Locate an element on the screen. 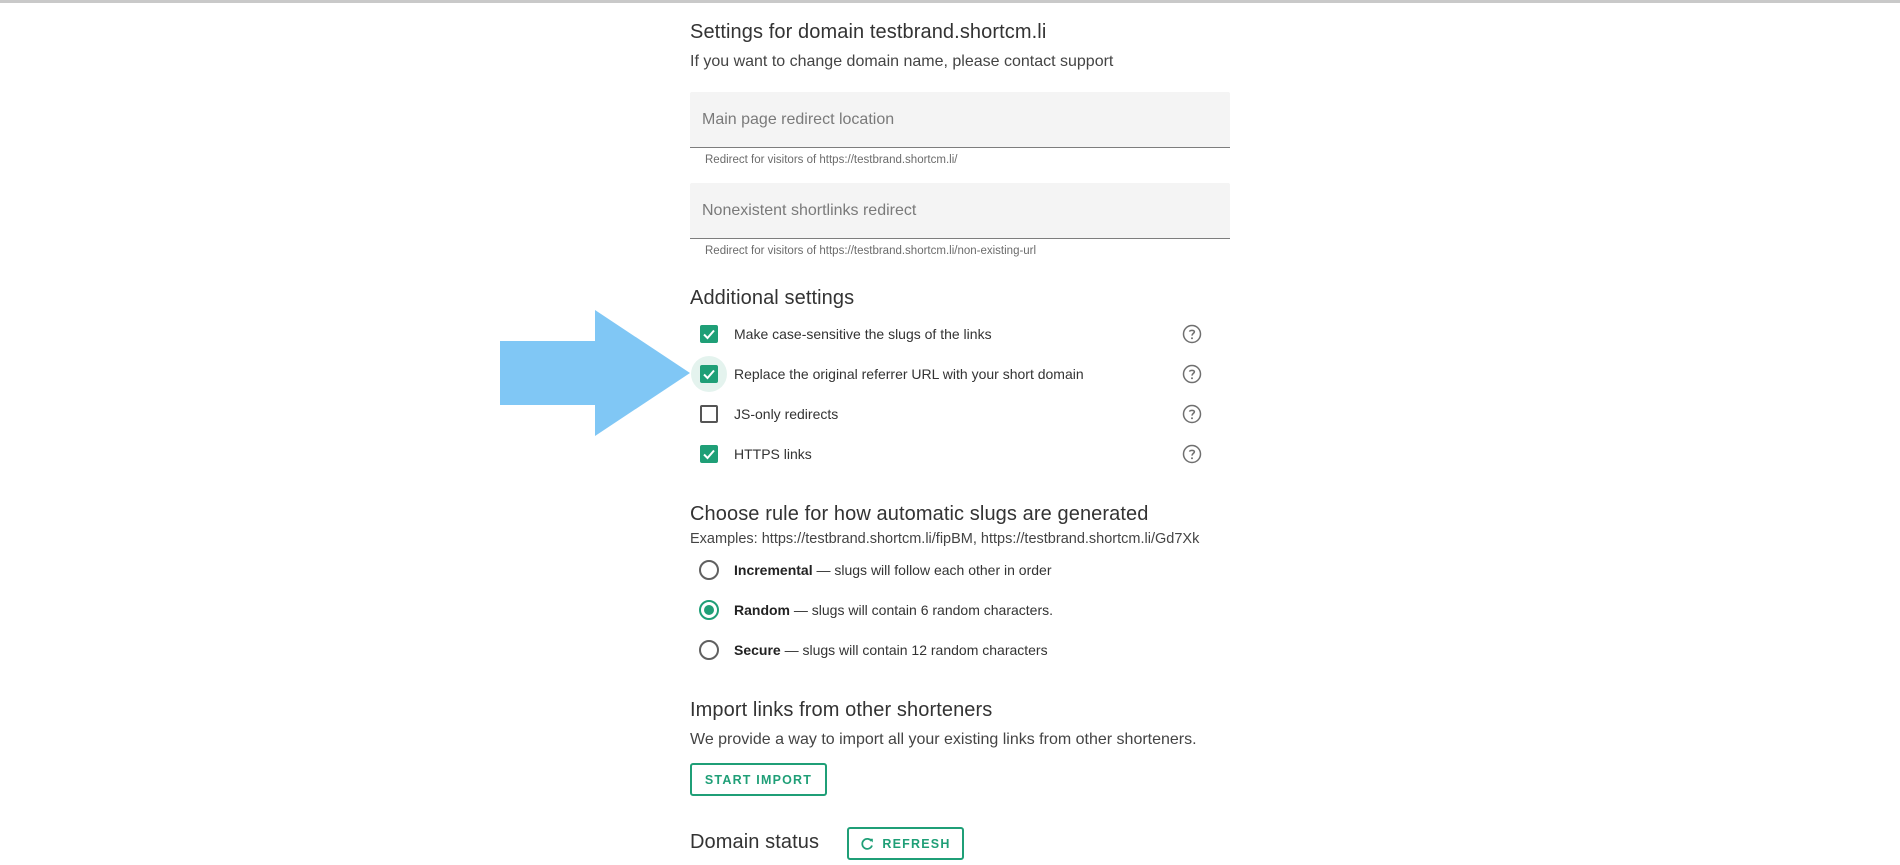  arrow-annotation-icon is located at coordinates (595, 373).